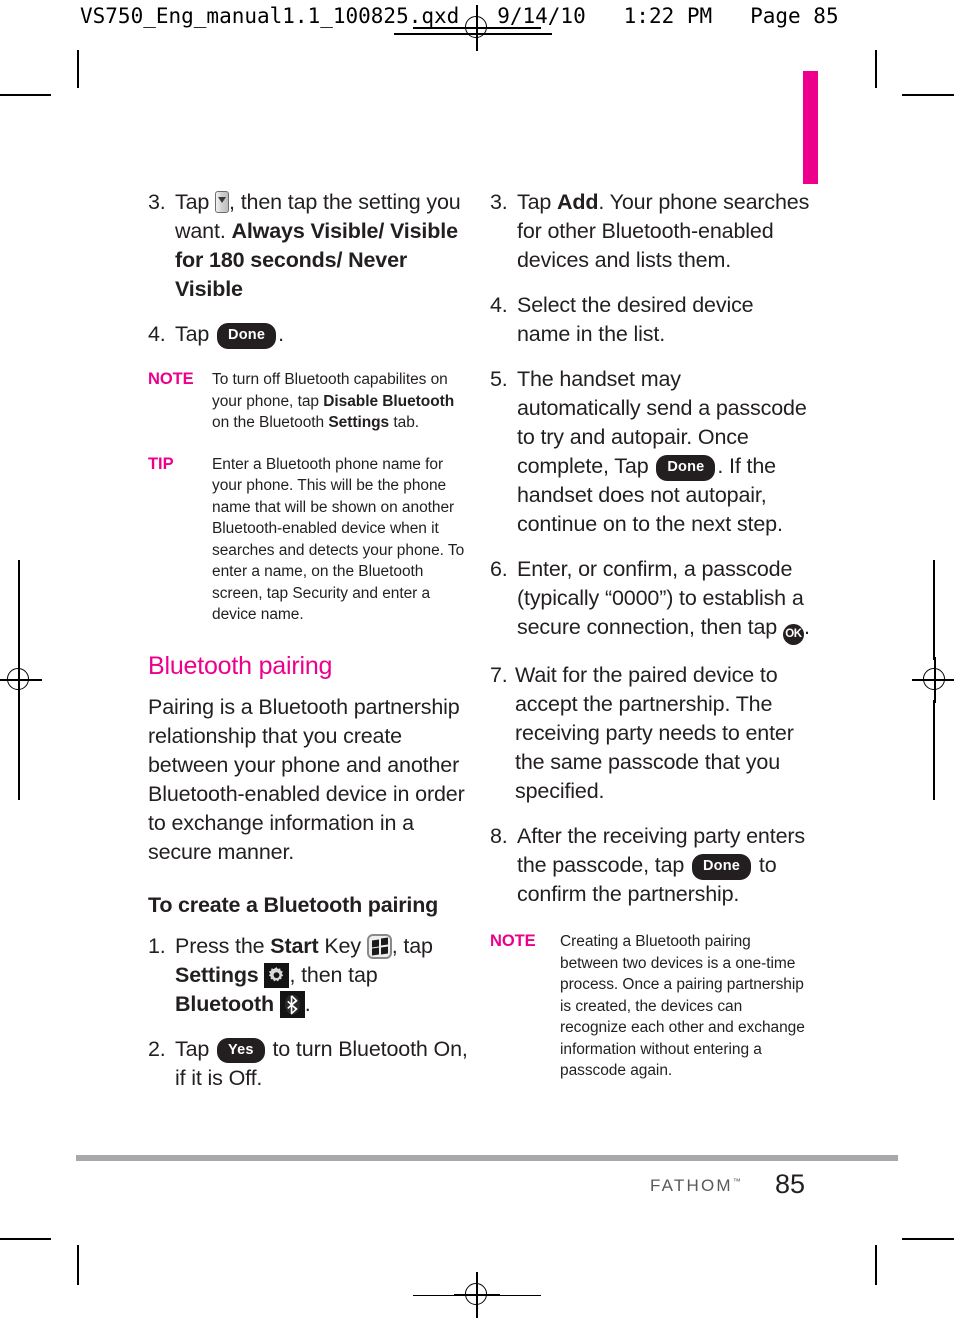 The image size is (954, 1335). Describe the element at coordinates (293, 904) in the screenshot. I see `subheading-create-pairing: To create a Bluetooth pairing` at that location.